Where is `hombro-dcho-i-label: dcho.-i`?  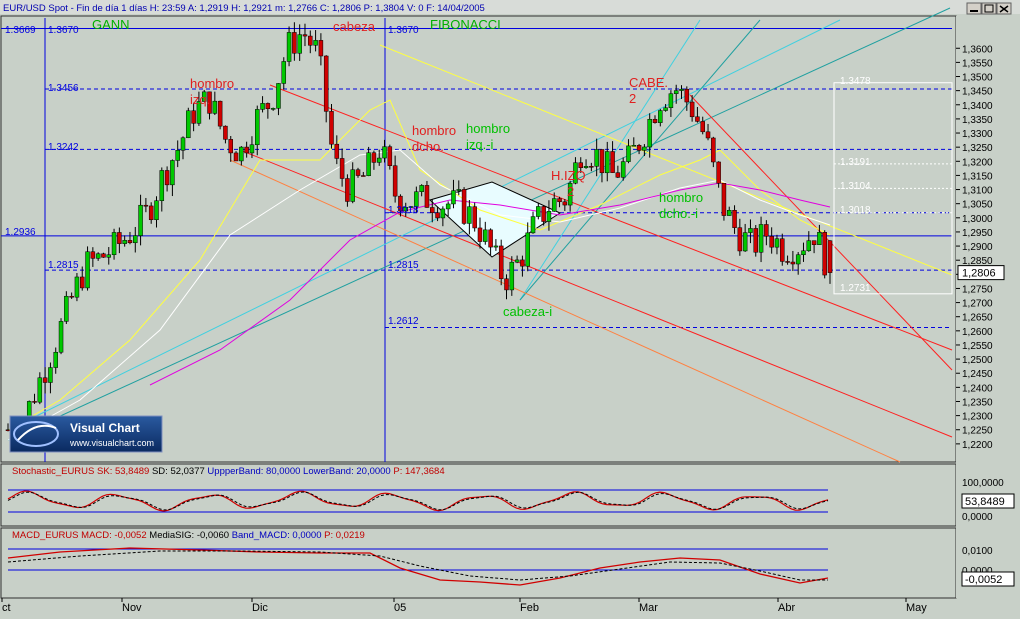 hombro-dcho-i-label: dcho.-i is located at coordinates (678, 213).